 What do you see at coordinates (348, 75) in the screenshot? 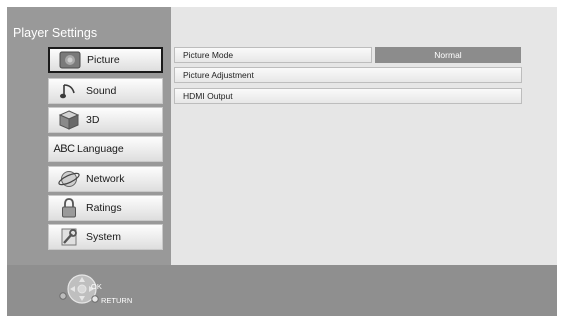
I see `setting-row-picture-adjustment: Picture Adjustment` at bounding box center [348, 75].